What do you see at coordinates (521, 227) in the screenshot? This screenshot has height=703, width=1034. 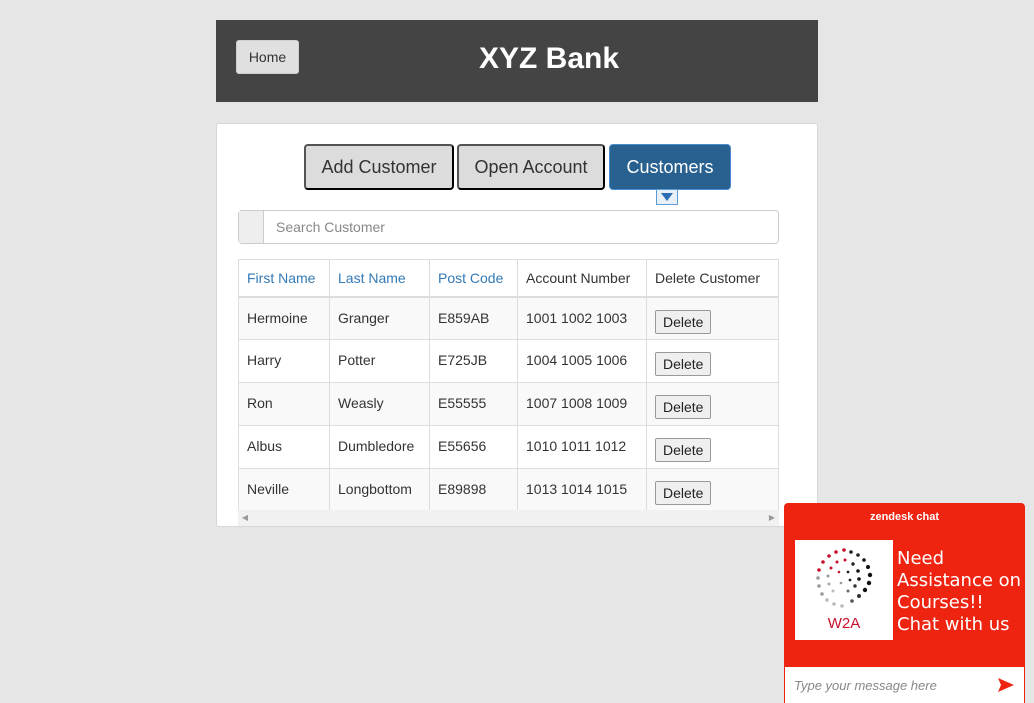 I see `search-customer-input` at bounding box center [521, 227].